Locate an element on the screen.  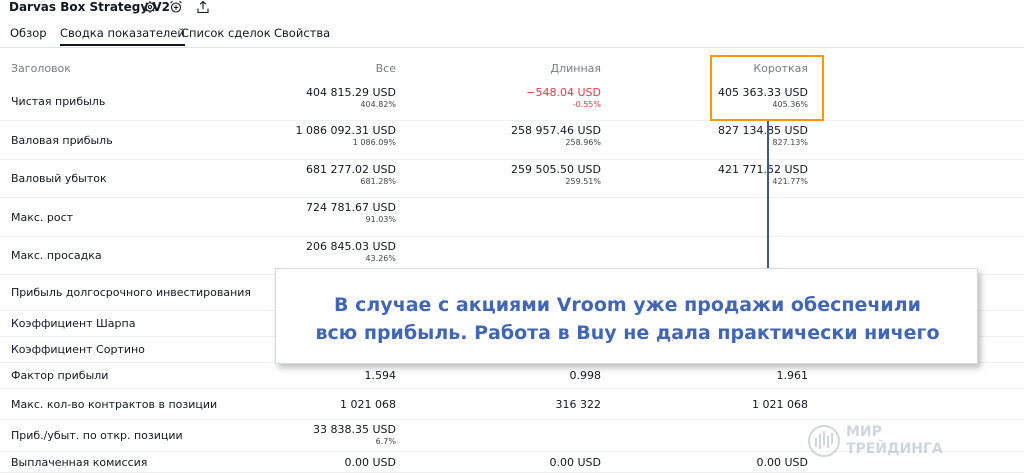
cell-value: 316 322 is located at coordinates (578, 404).